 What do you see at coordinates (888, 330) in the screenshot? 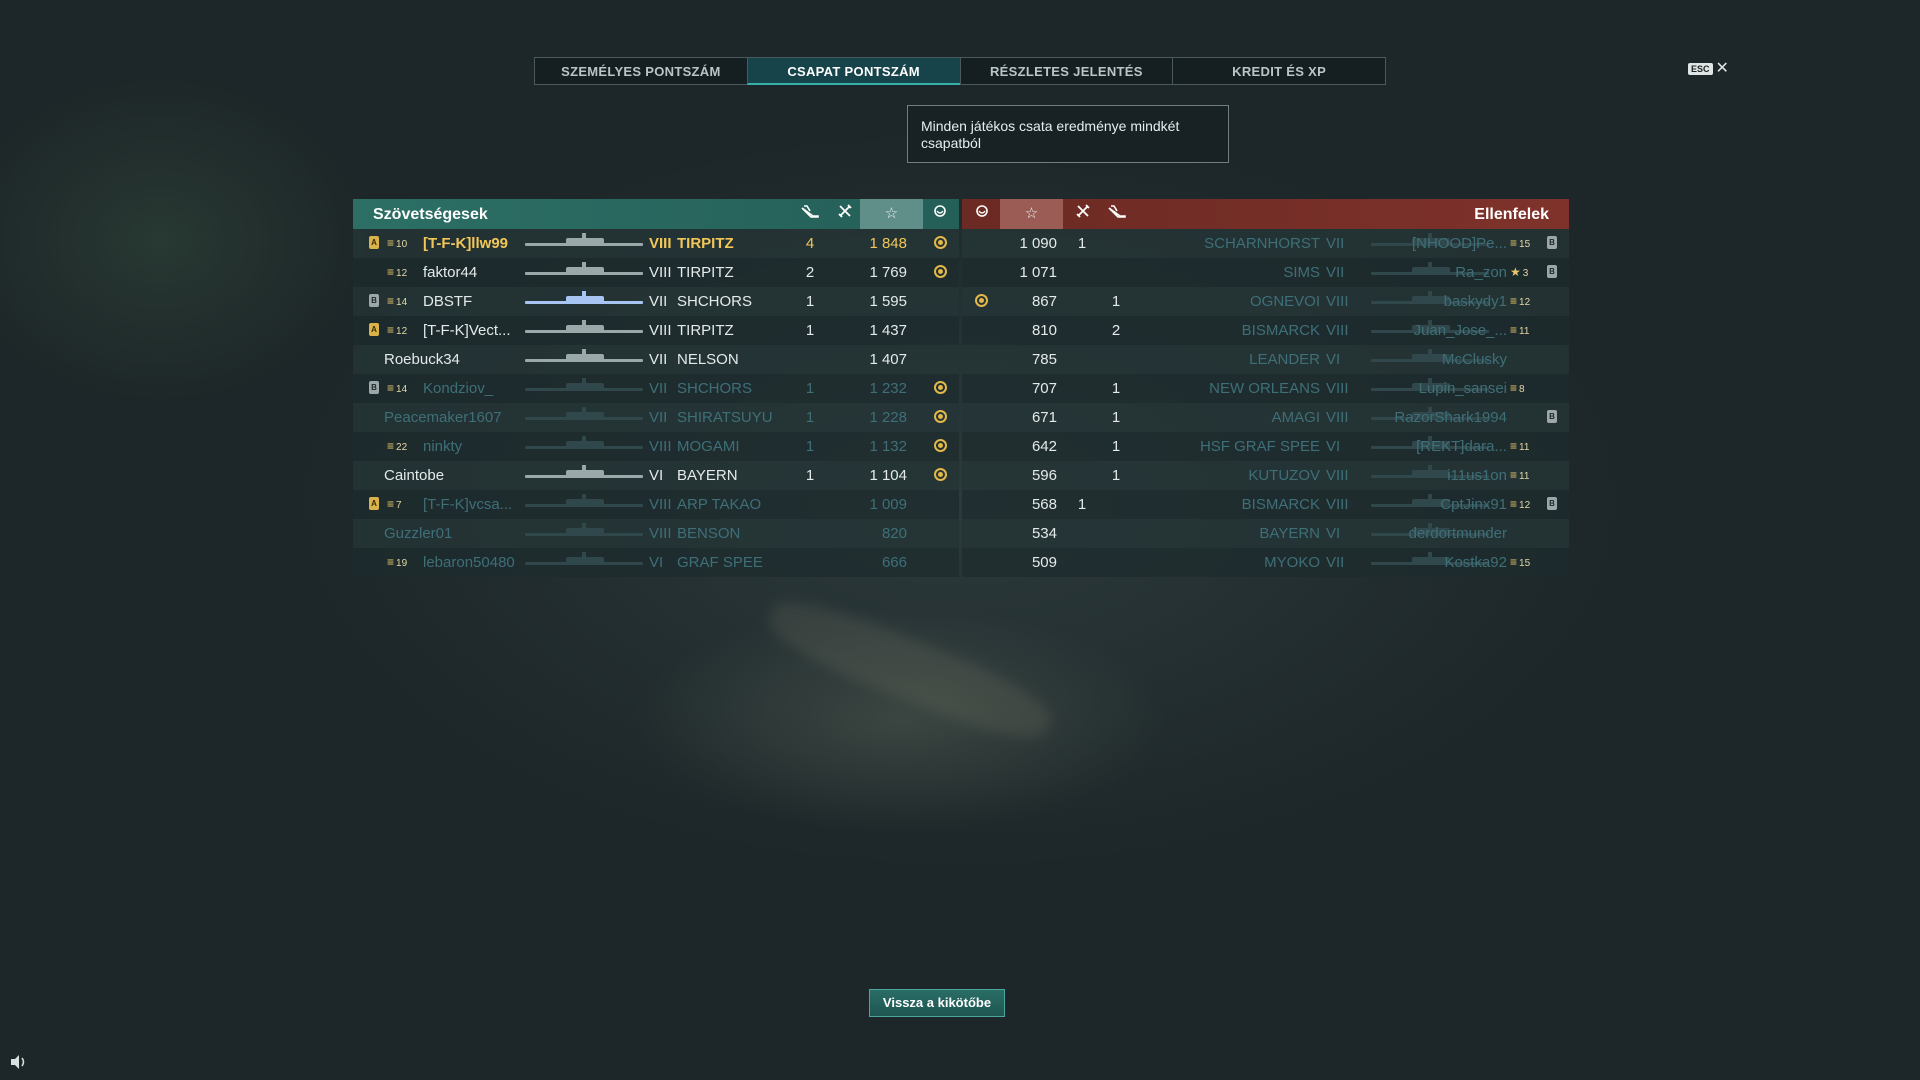
I see `score-value: 1 437` at bounding box center [888, 330].